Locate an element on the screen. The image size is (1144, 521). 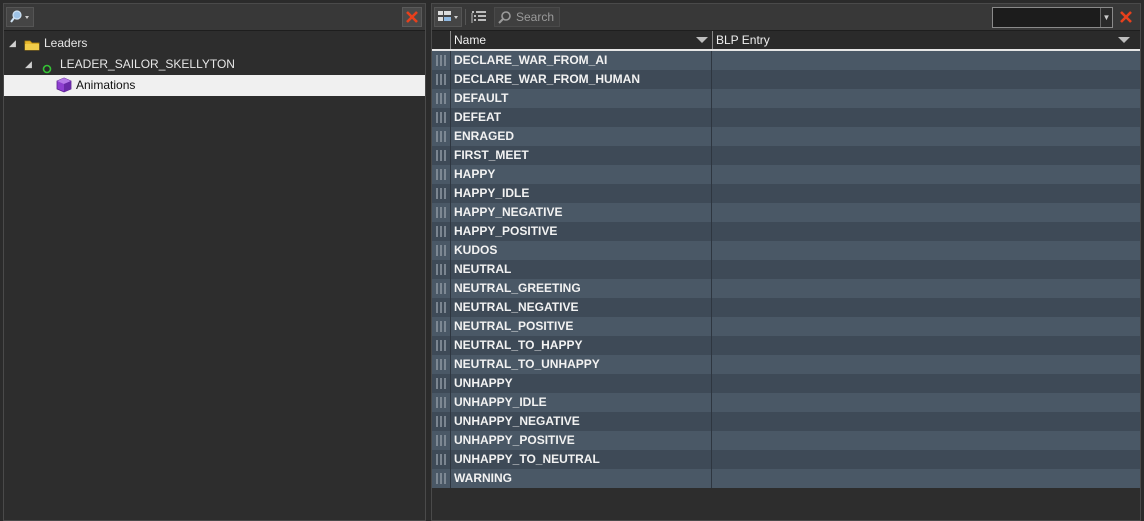
table-row: DEFEAT is located at coordinates (786, 117).